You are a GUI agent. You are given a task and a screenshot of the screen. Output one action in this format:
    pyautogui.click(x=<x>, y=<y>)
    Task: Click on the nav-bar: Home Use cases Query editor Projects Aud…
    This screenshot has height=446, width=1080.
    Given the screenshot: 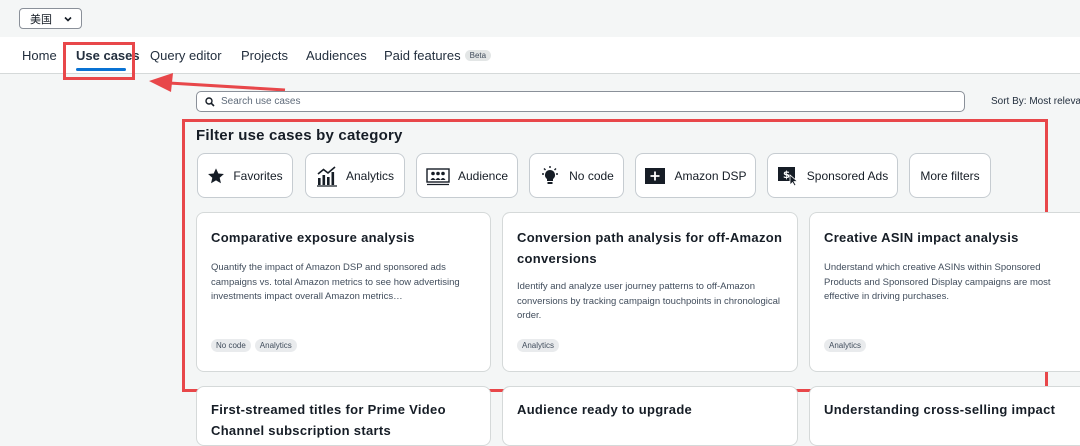 What is the action you would take?
    pyautogui.click(x=540, y=55)
    